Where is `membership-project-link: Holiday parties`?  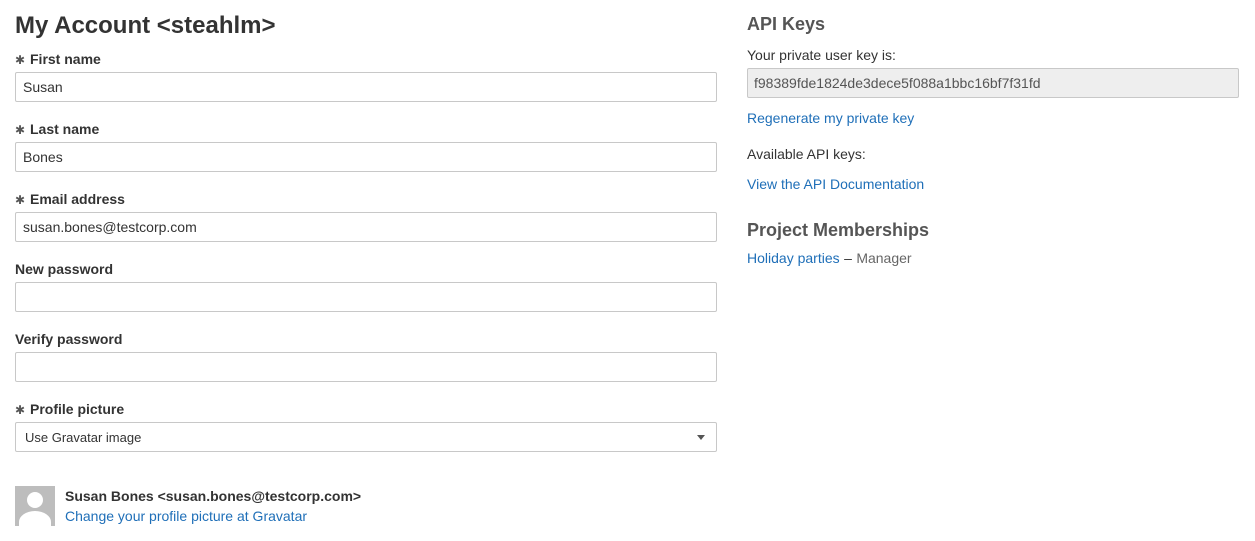
membership-project-link: Holiday parties is located at coordinates (793, 258).